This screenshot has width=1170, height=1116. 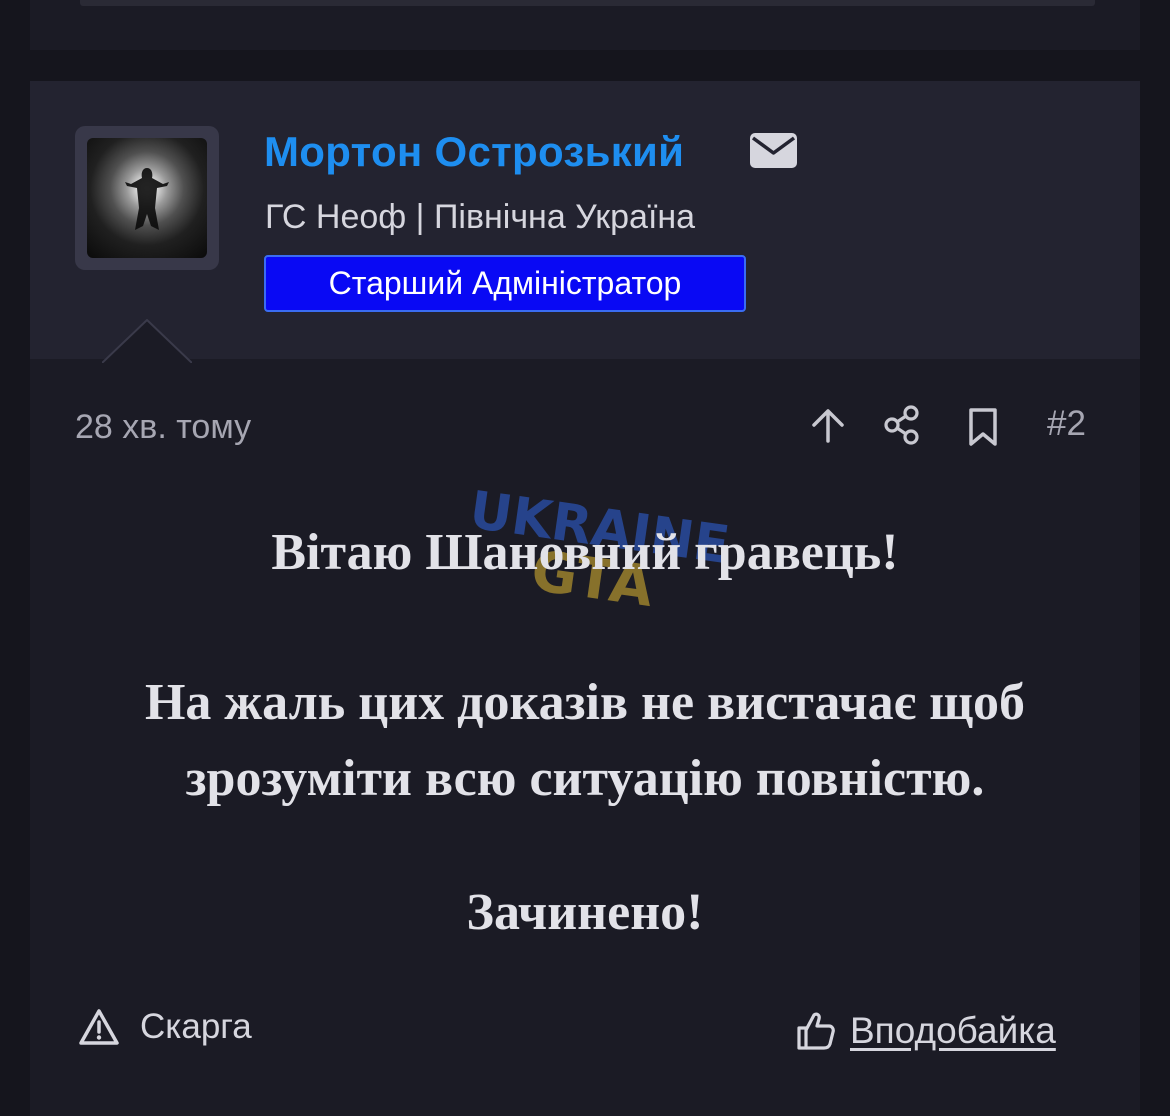 What do you see at coordinates (585, 778) in the screenshot?
I see `post-message-line-2: зрозуміти всю ситуацію повністю.` at bounding box center [585, 778].